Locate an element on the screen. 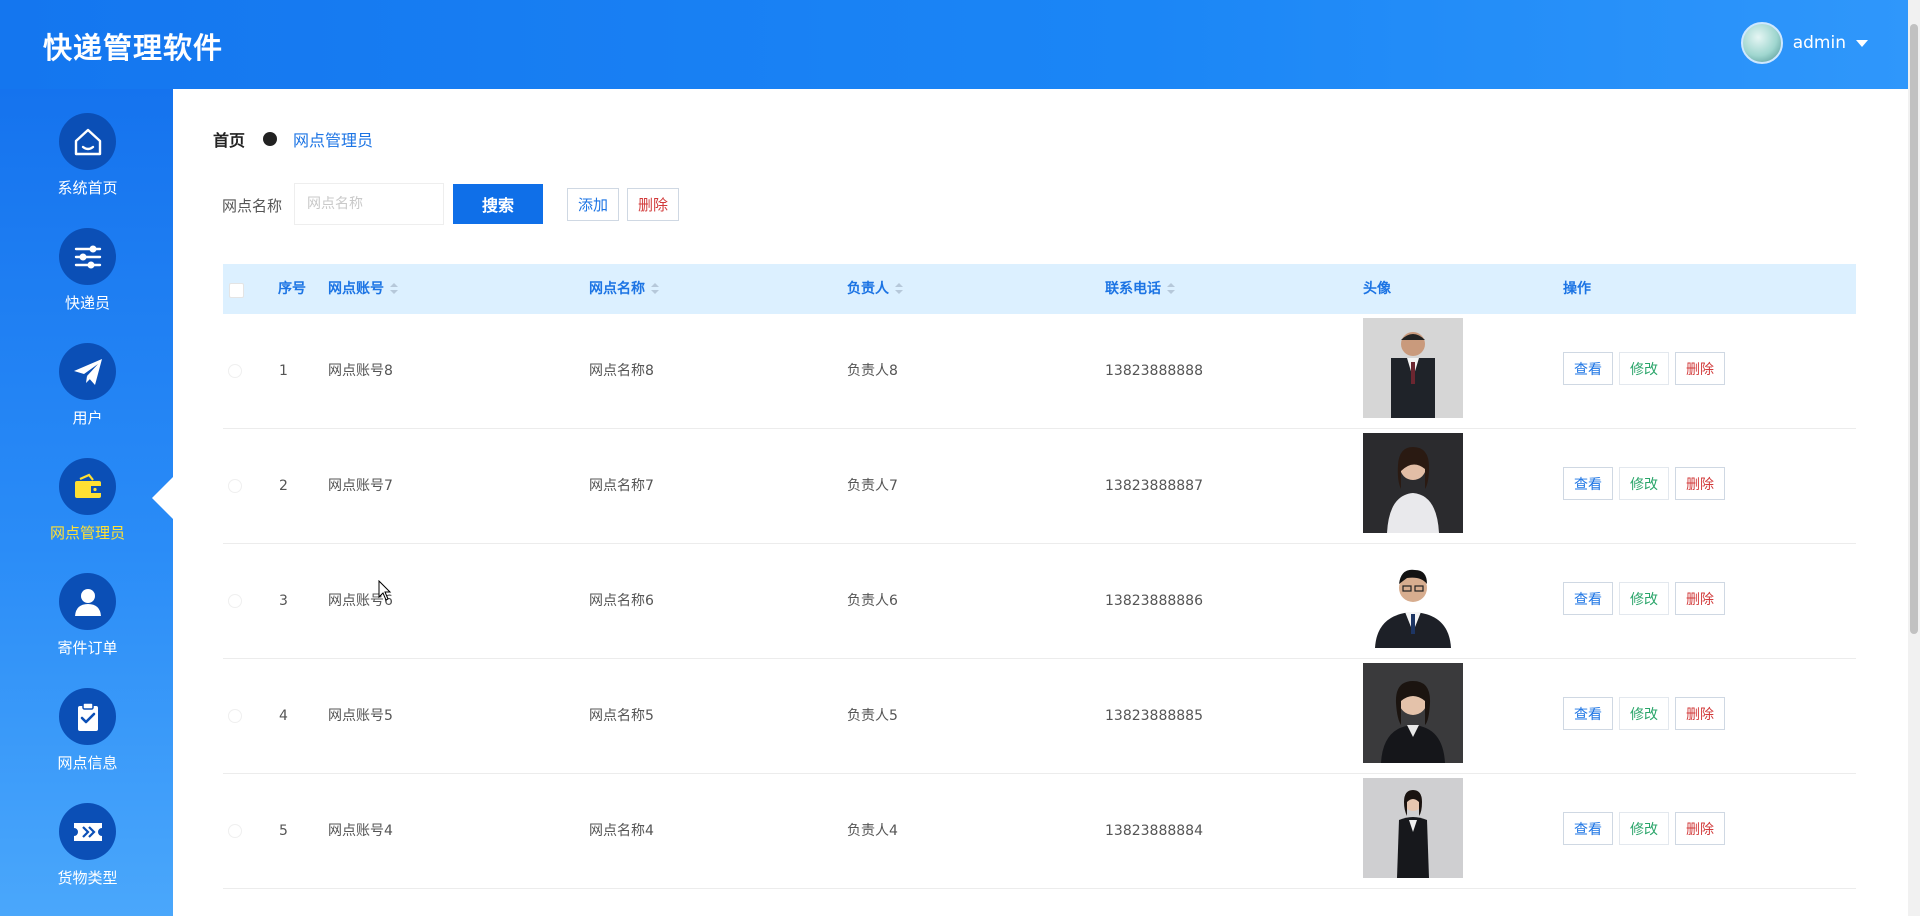 This screenshot has width=1920, height=918. cell-index: 4 is located at coordinates (283, 716).